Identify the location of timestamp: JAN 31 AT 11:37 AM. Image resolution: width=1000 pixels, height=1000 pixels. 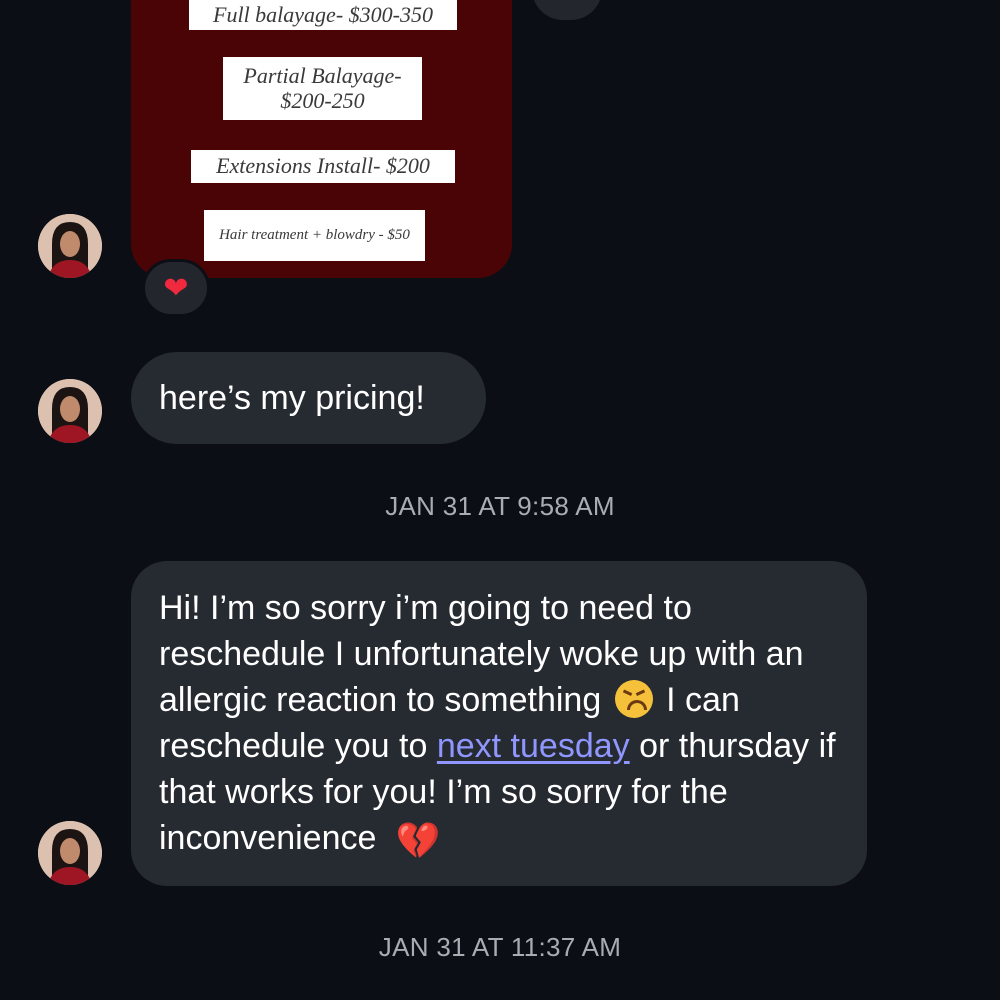
(500, 947).